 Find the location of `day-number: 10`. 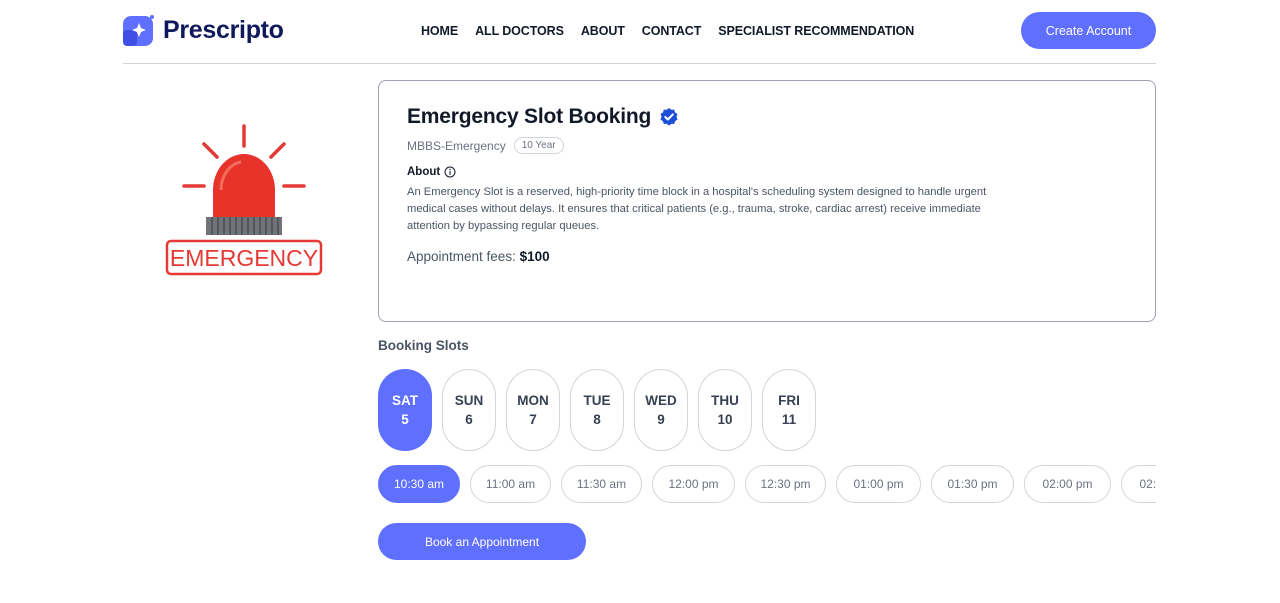

day-number: 10 is located at coordinates (725, 419).